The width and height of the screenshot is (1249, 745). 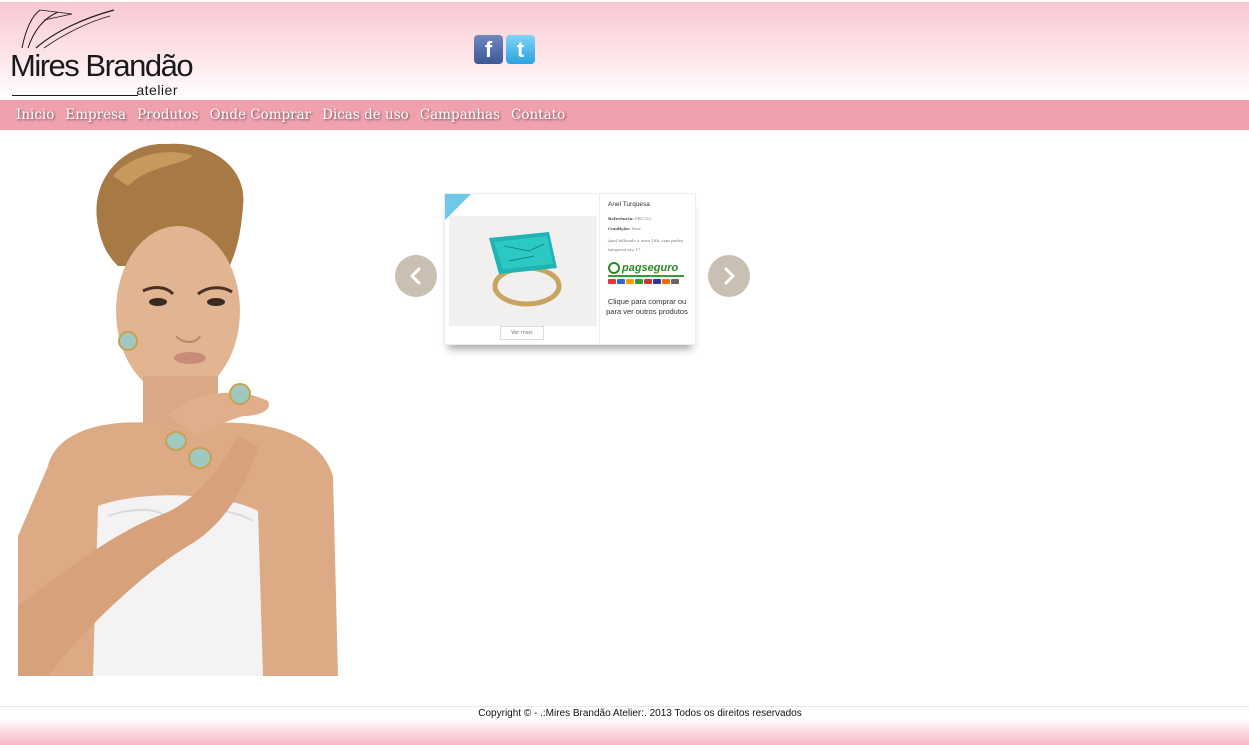 I want to click on nav-item-contato: Contato, so click(x=538, y=115).